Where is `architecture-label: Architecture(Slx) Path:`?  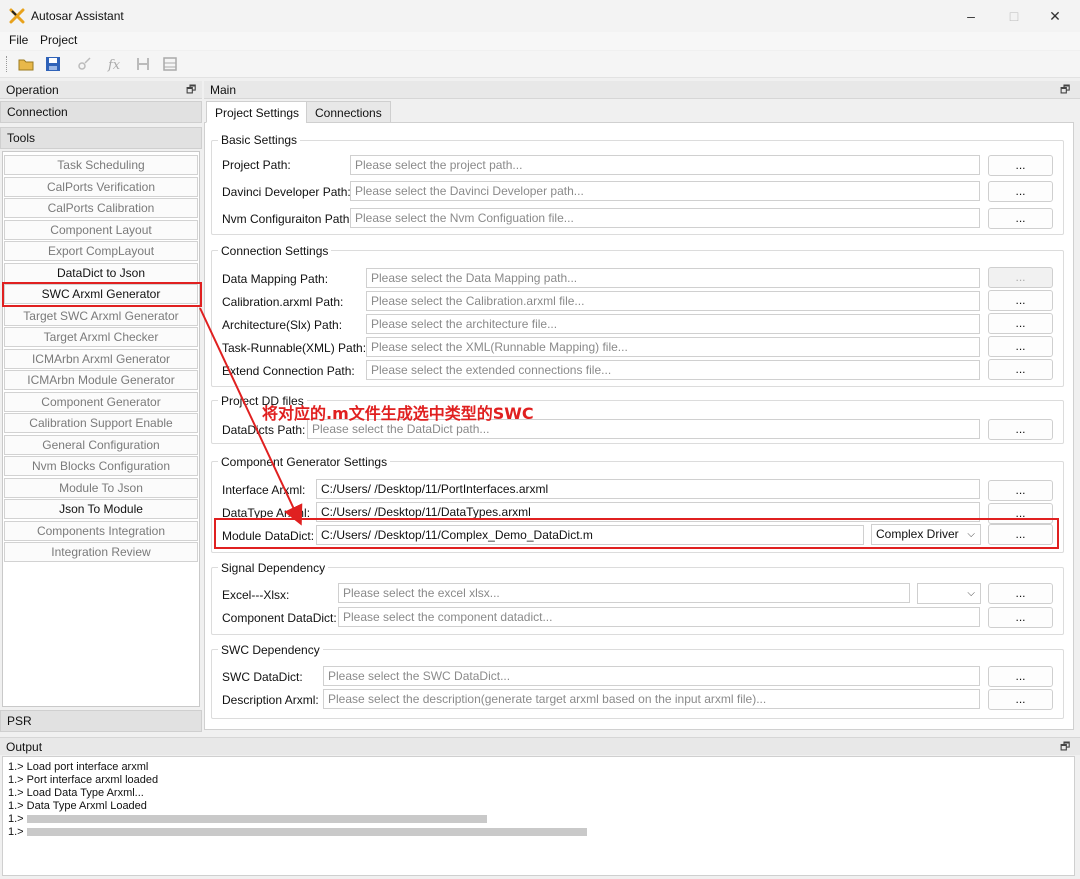
architecture-label: Architecture(Slx) Path: is located at coordinates (282, 325).